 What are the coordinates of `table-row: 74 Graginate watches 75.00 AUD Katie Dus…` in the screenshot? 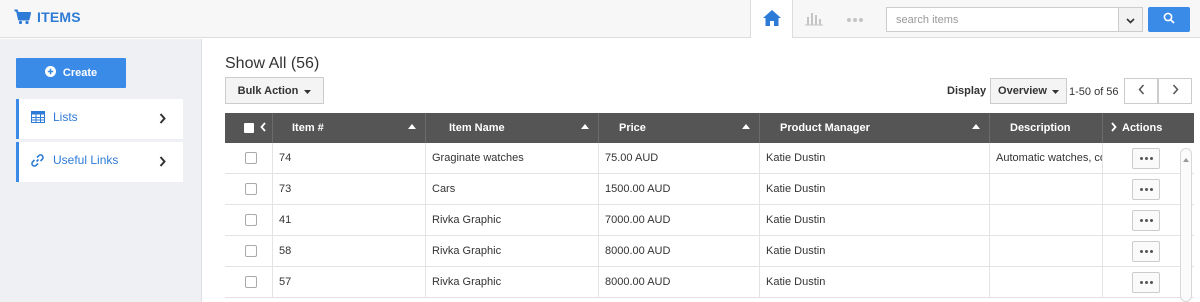 It's located at (709, 158).